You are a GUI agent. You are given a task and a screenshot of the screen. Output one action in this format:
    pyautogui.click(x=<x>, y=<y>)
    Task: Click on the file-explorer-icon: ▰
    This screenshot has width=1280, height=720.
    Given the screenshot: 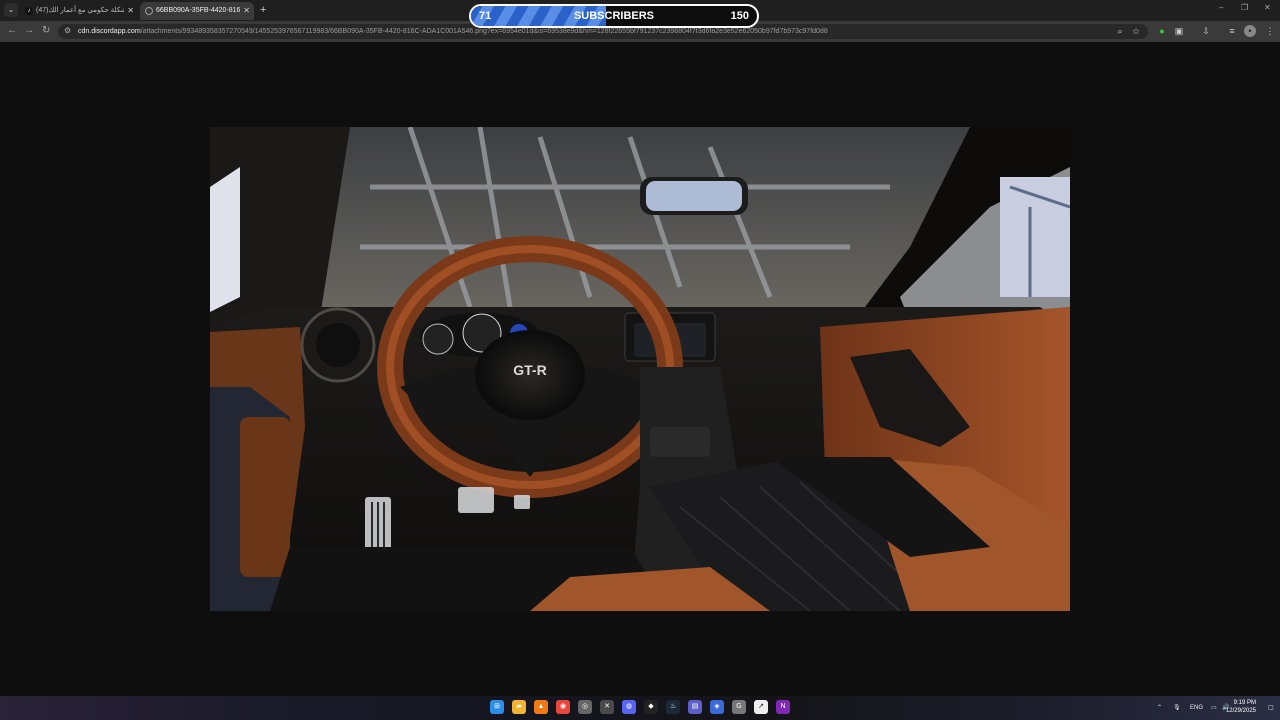 What is the action you would take?
    pyautogui.click(x=519, y=707)
    